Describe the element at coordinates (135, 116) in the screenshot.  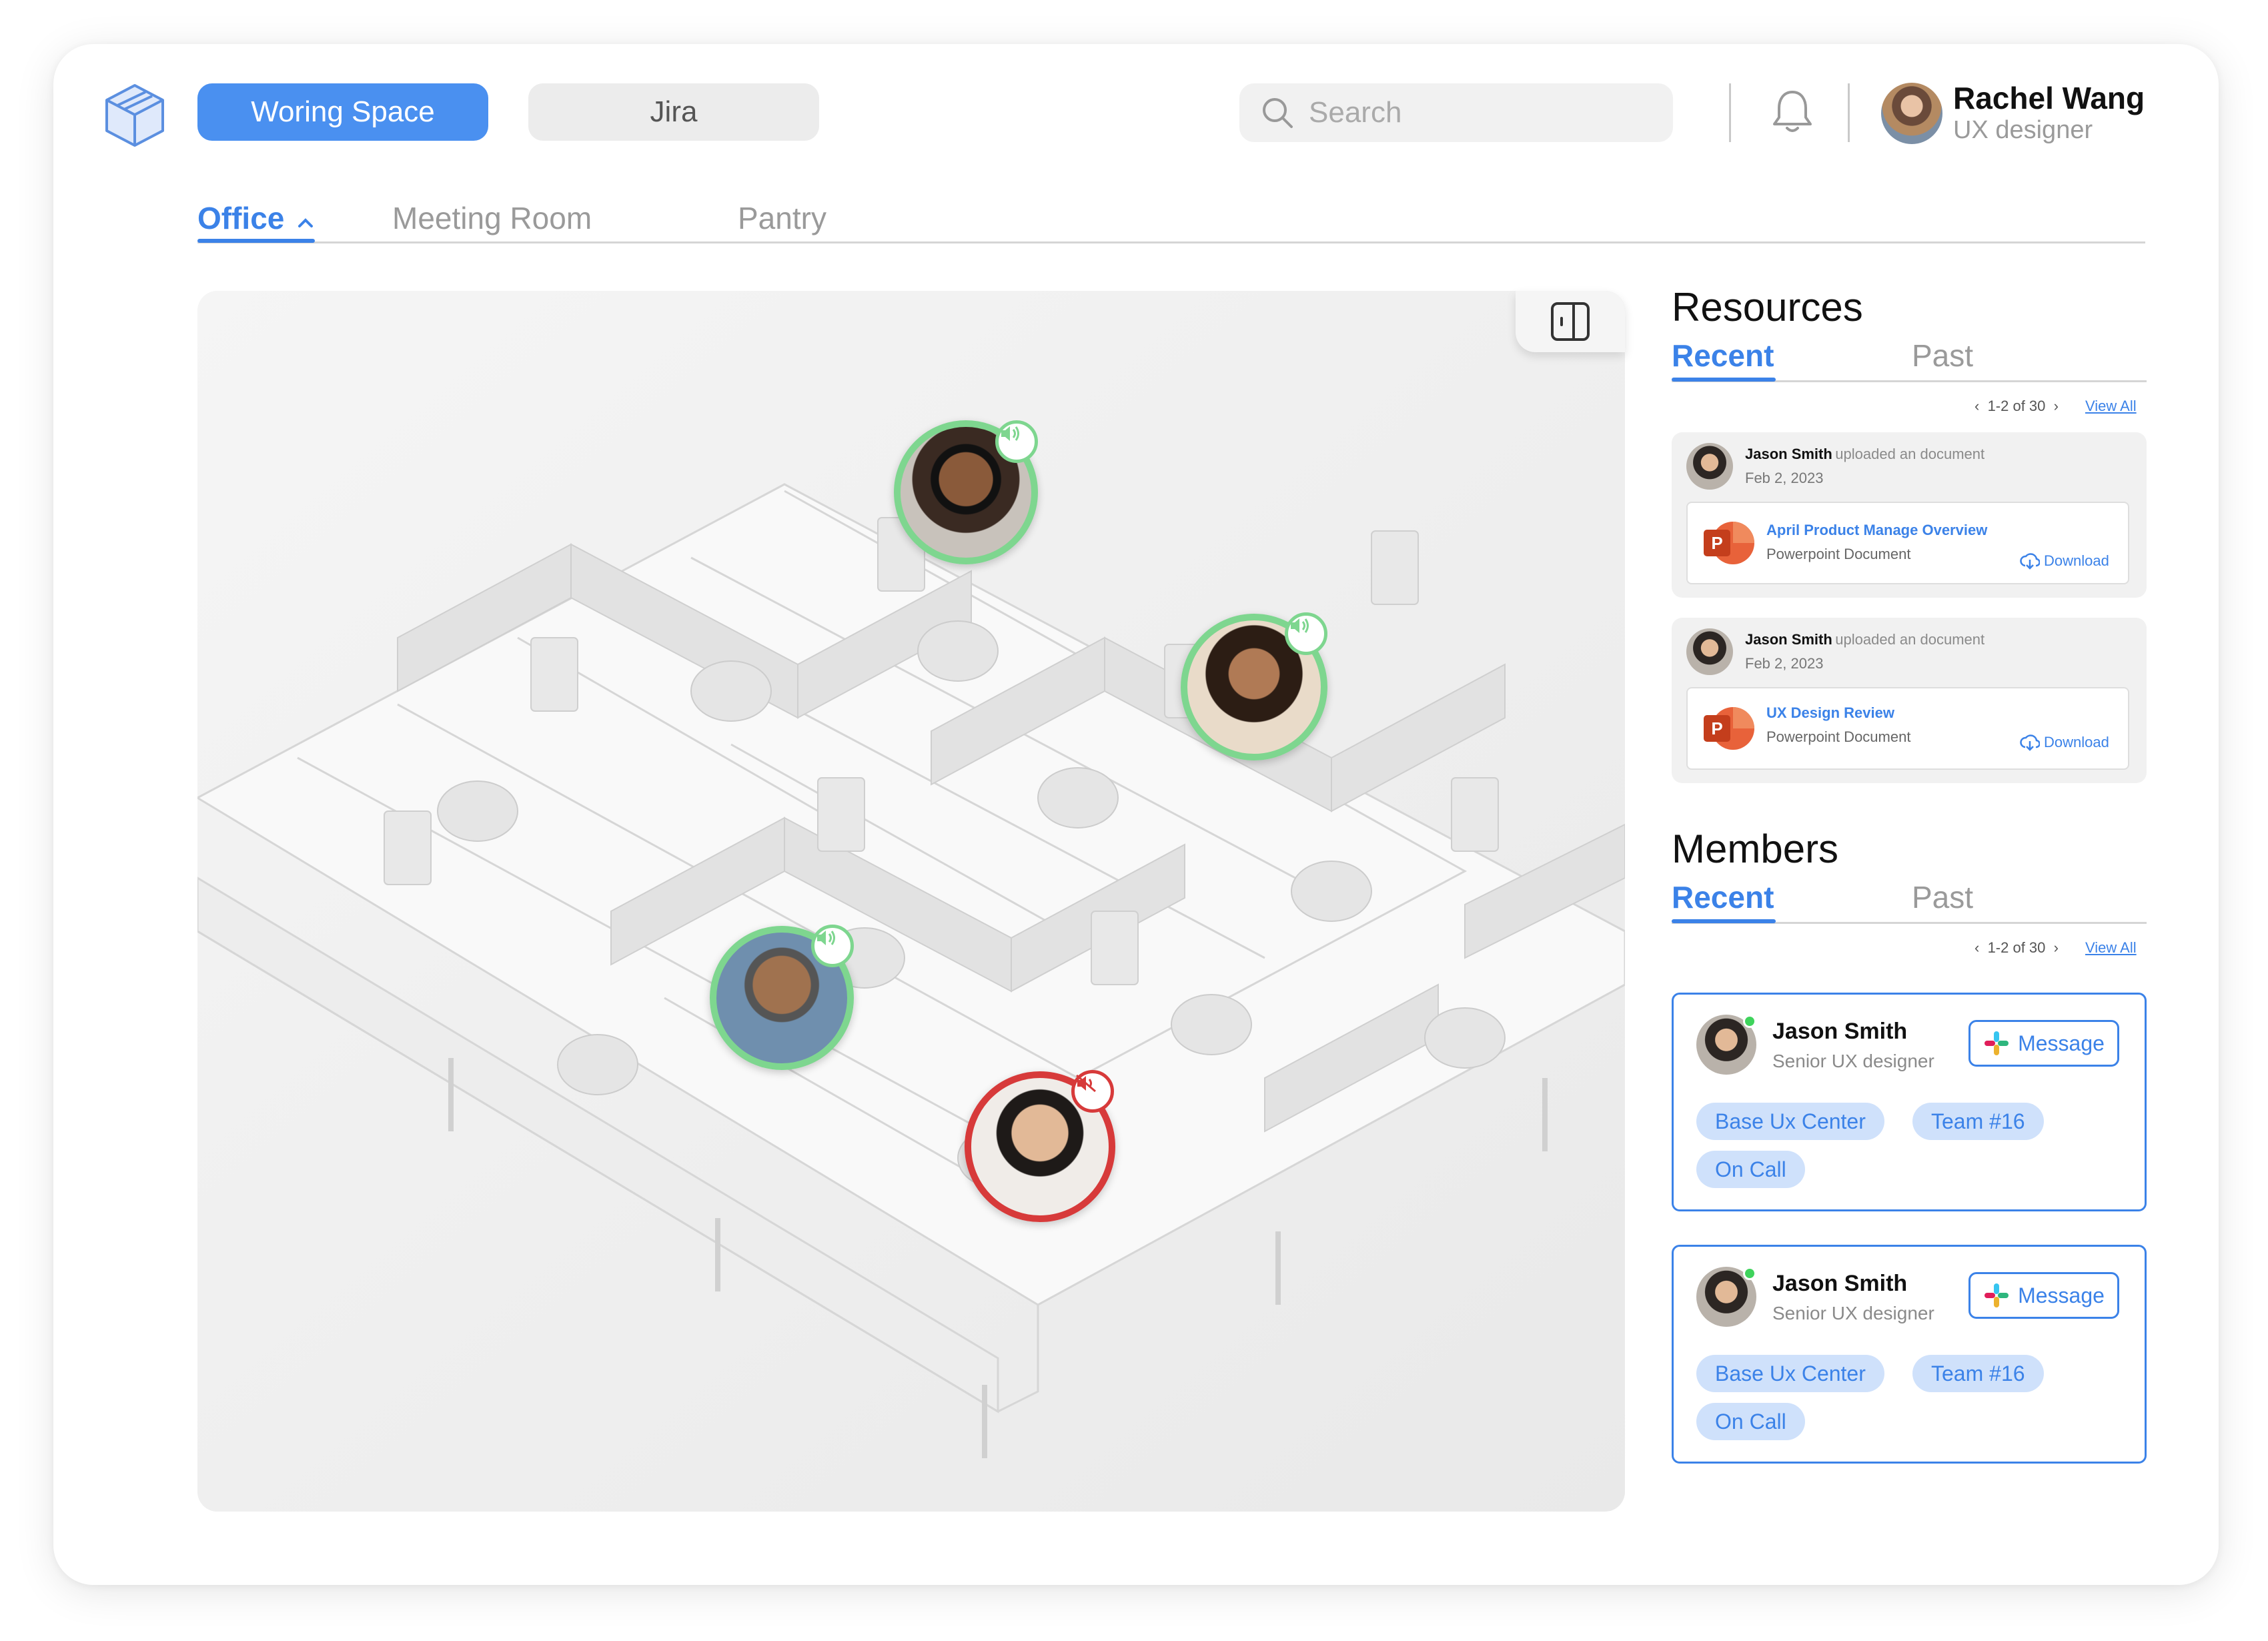
I see `cube-logo-icon` at that location.